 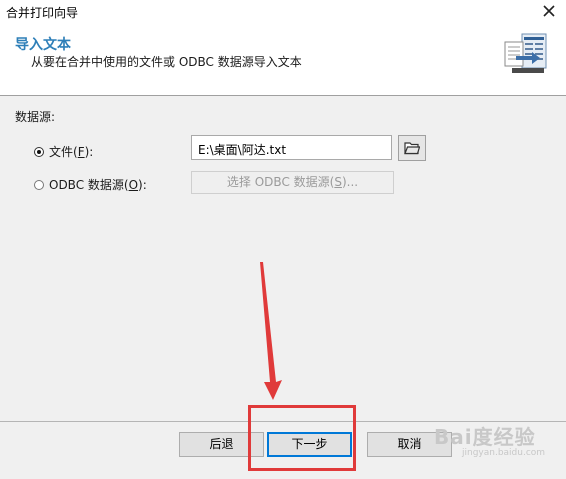 What do you see at coordinates (504, 453) in the screenshot?
I see `watermark-url: jingyan.baidu.com` at bounding box center [504, 453].